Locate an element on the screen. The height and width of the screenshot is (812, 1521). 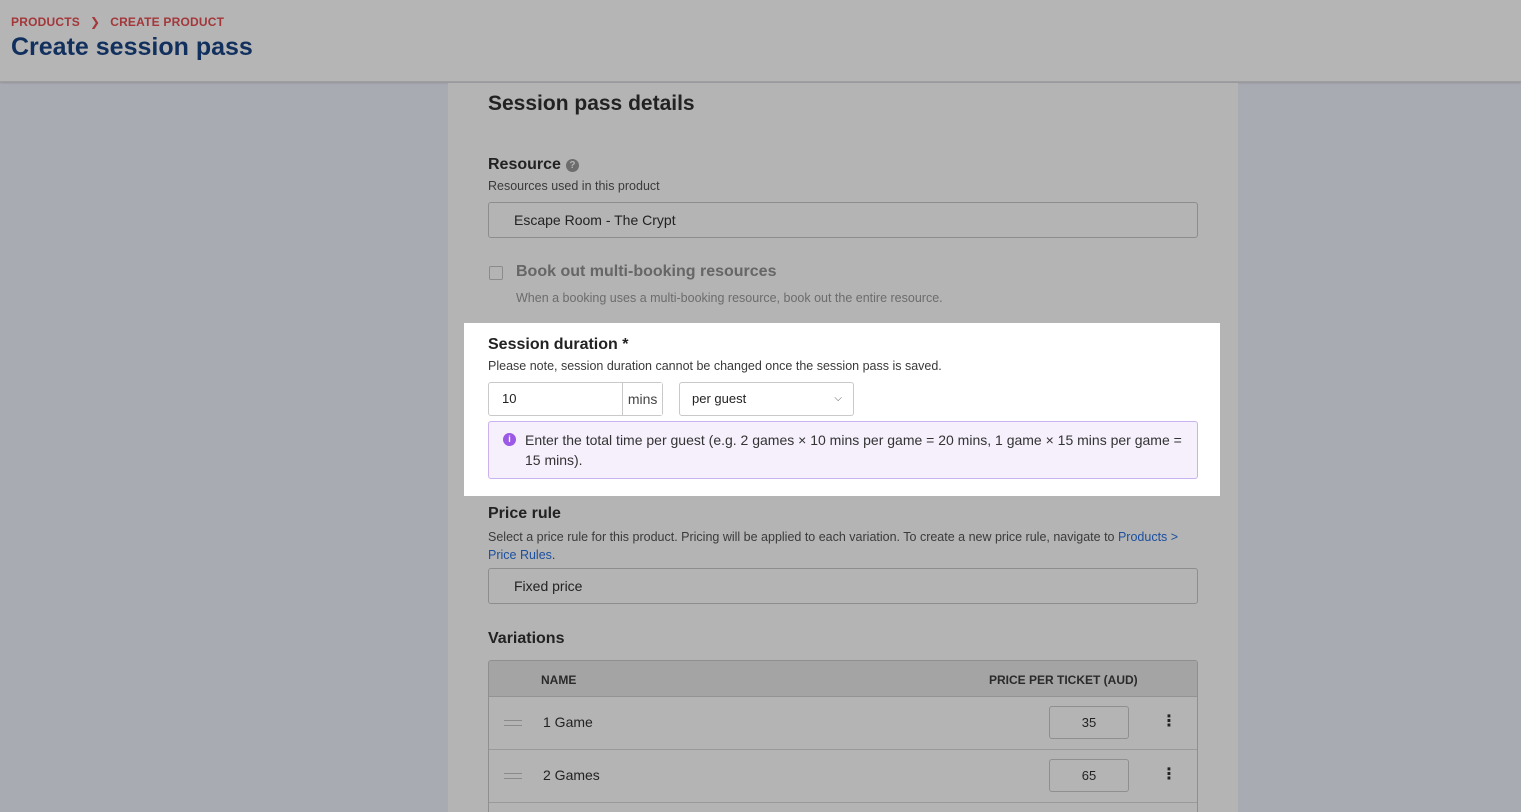
breadcrumb-create-product: CREATE PRODUCT is located at coordinates (167, 22).